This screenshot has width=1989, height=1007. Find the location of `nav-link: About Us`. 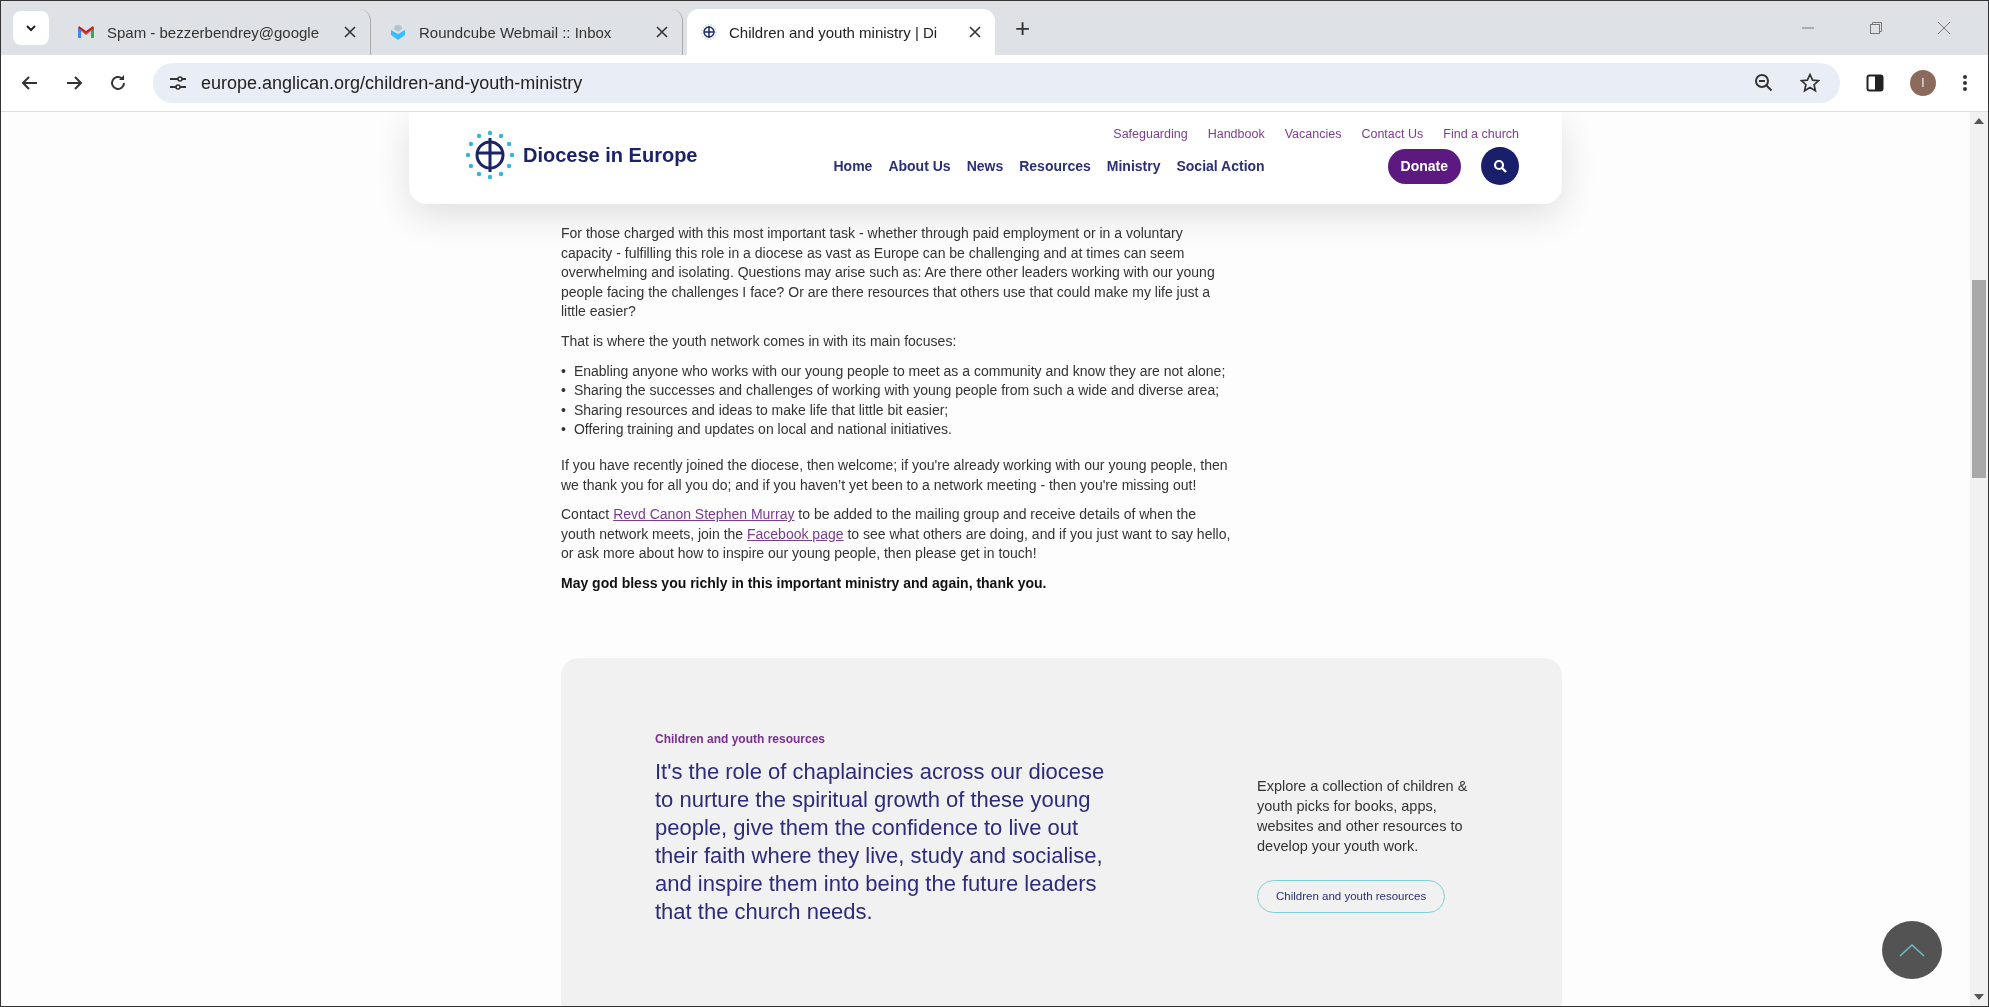

nav-link: About Us is located at coordinates (919, 166).